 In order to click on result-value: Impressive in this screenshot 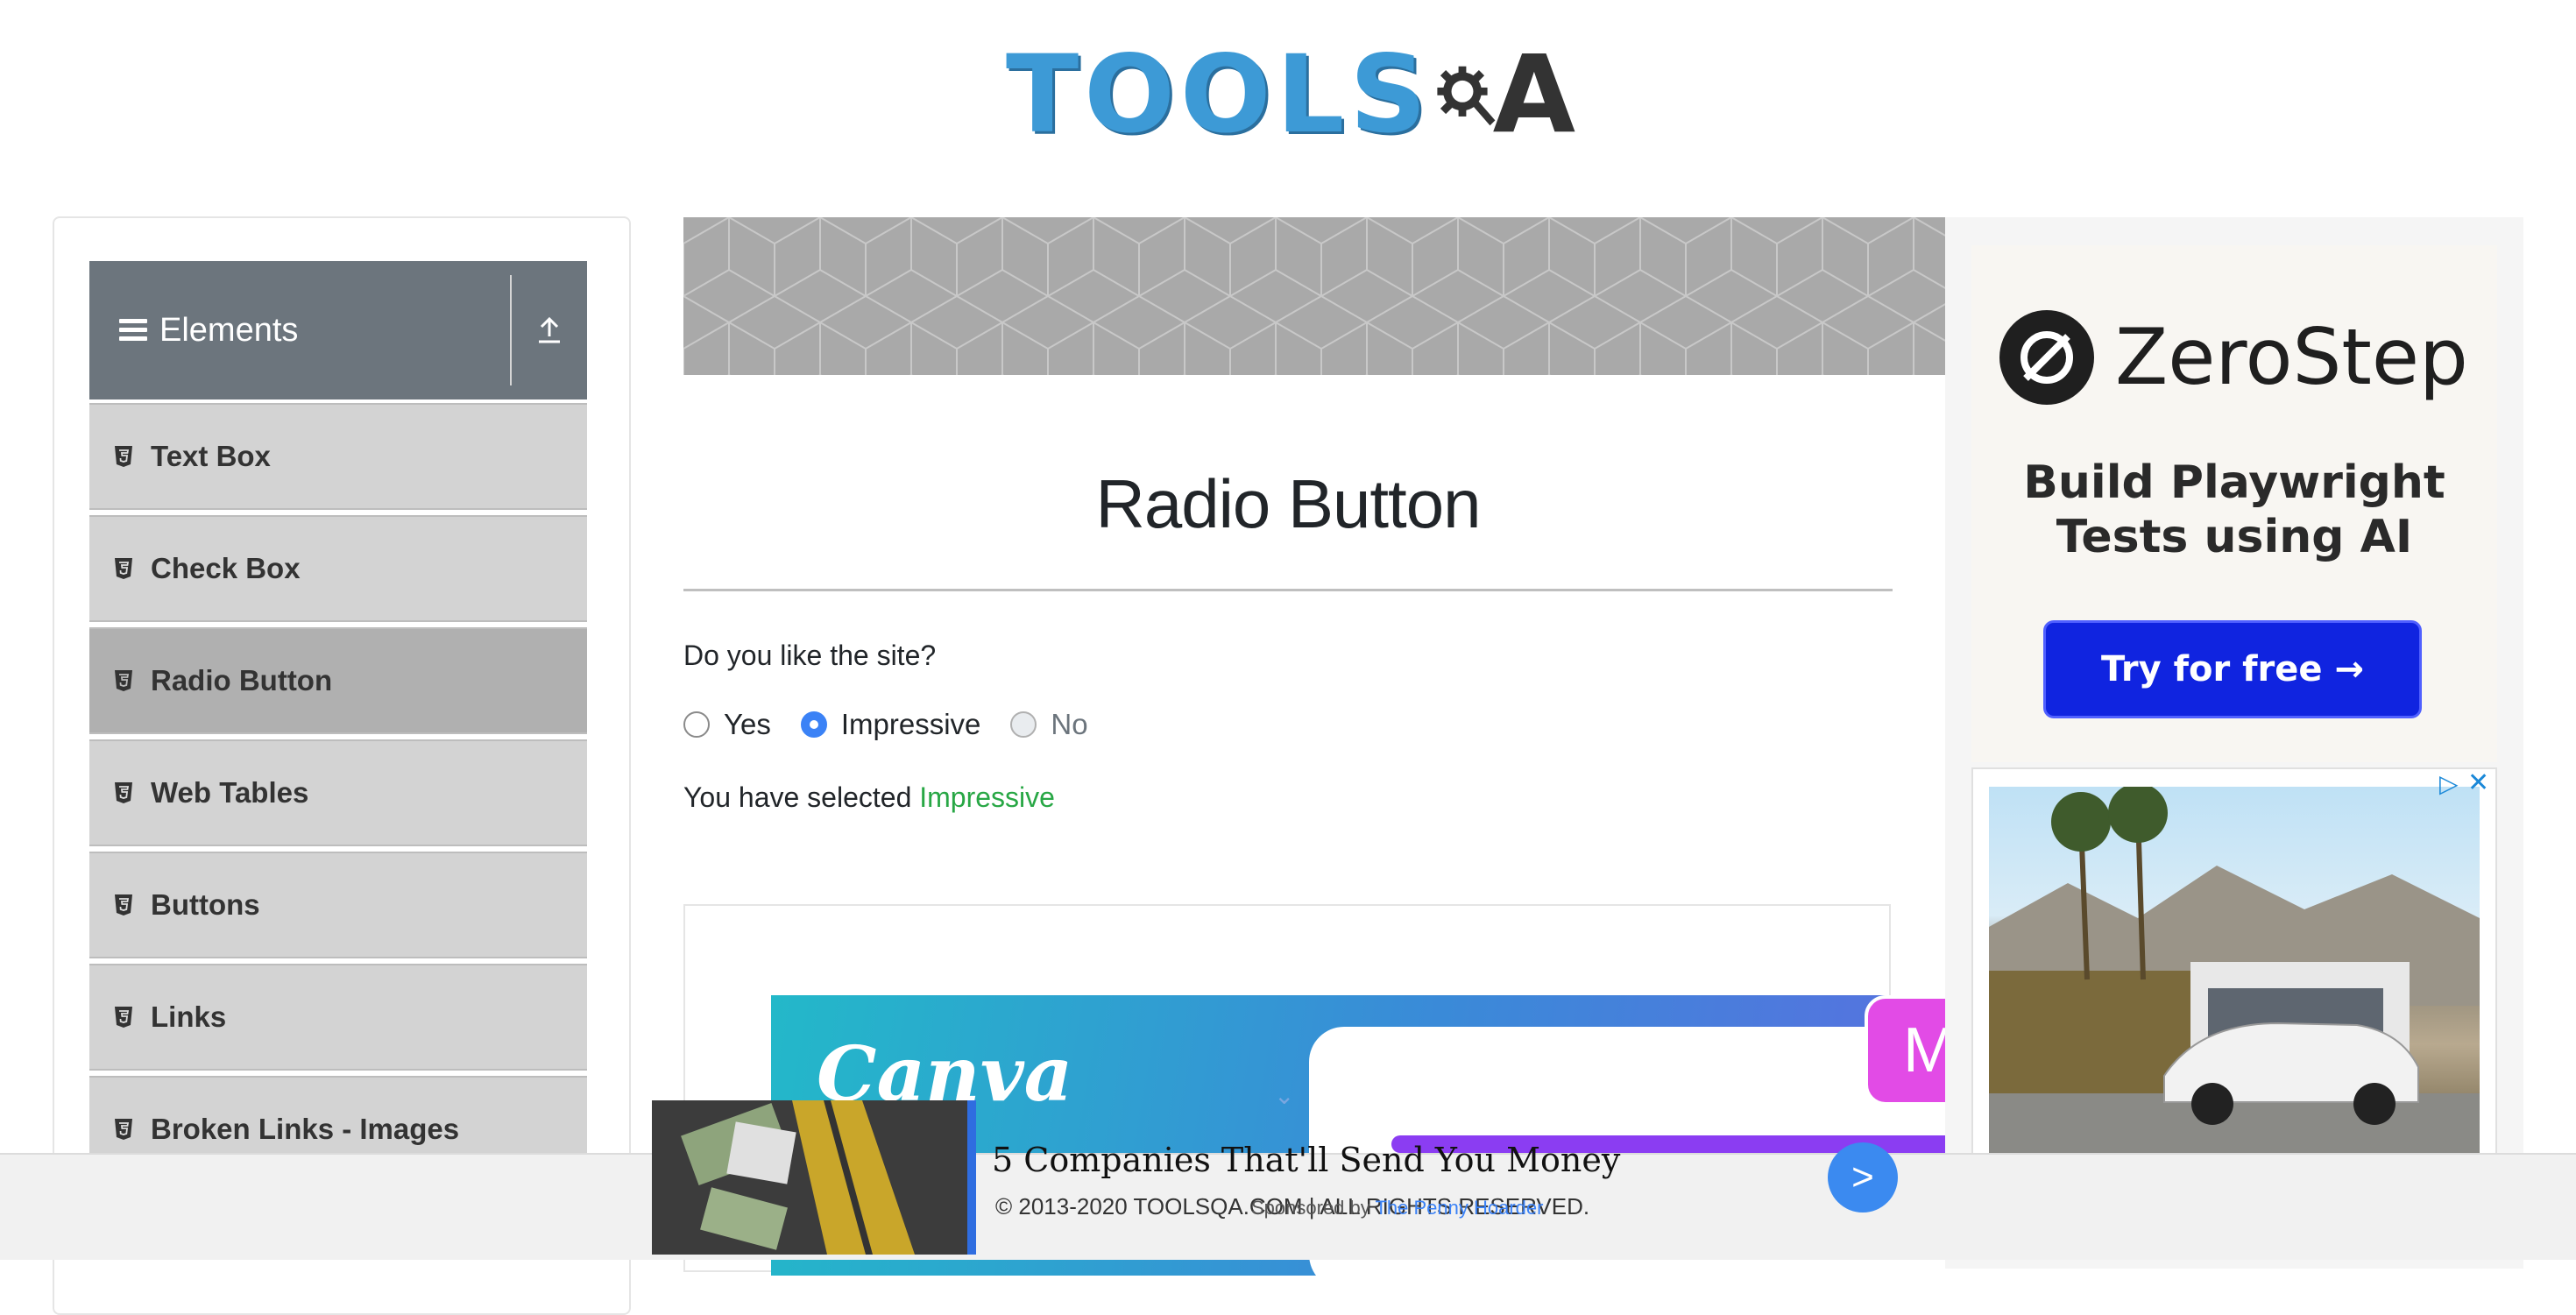, I will do `click(987, 797)`.